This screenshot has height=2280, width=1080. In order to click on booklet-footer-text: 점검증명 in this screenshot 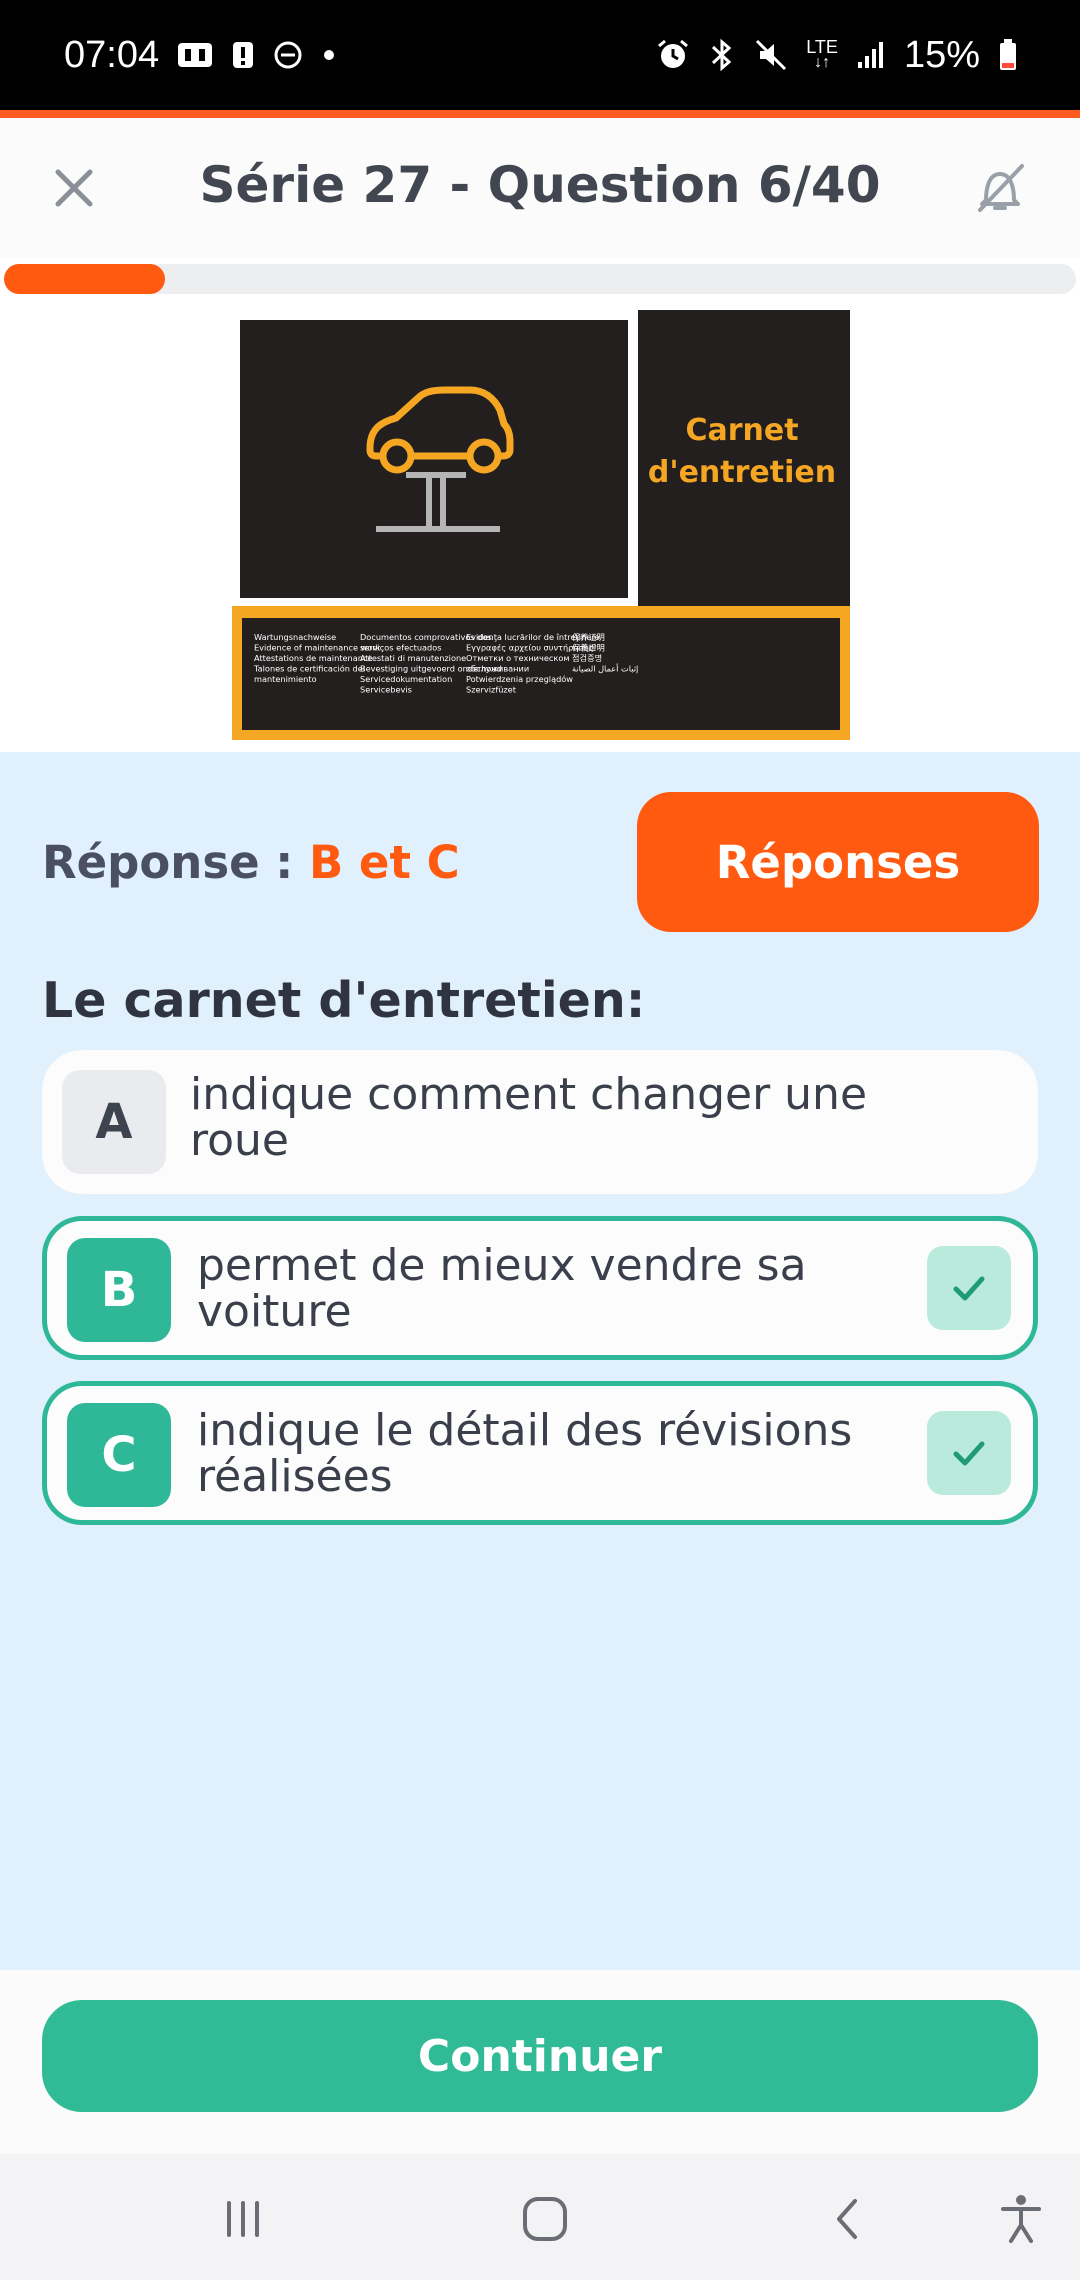, I will do `click(587, 658)`.